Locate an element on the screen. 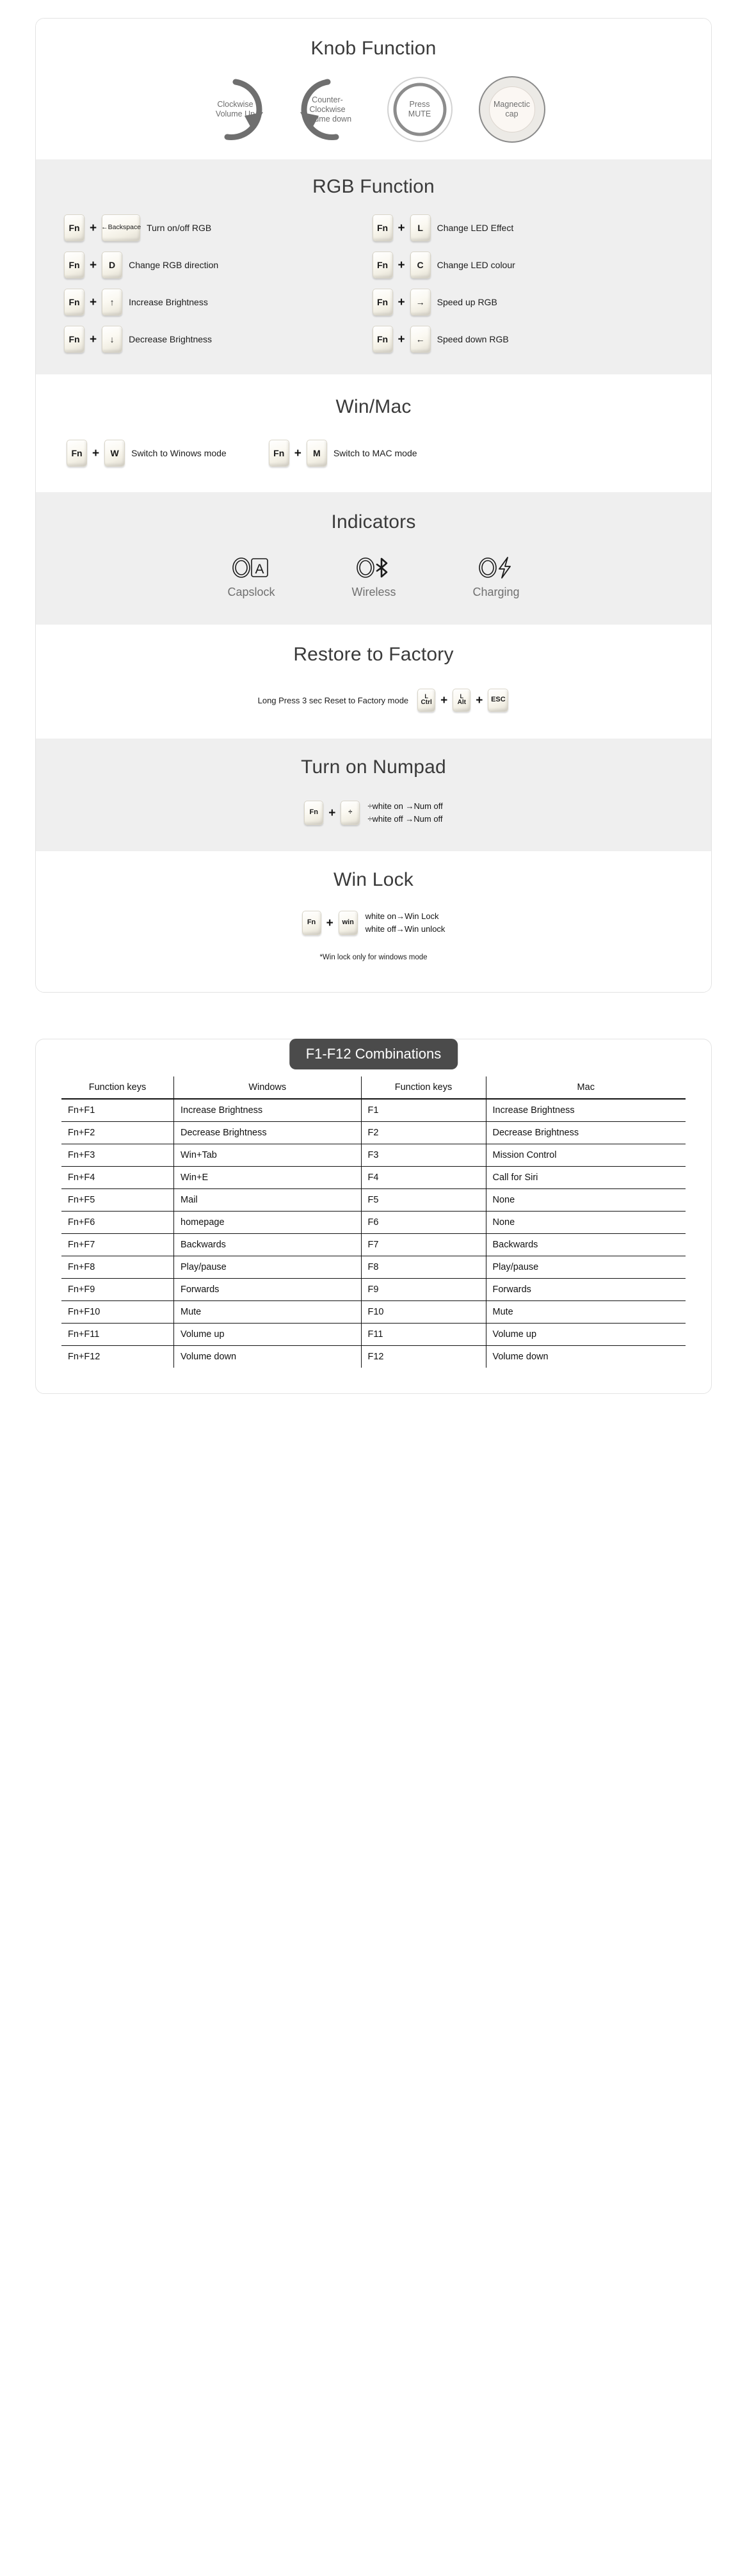 Image resolution: width=747 pixels, height=2576 pixels. shortcut-action-label: Switch to MAC mode is located at coordinates (375, 453).